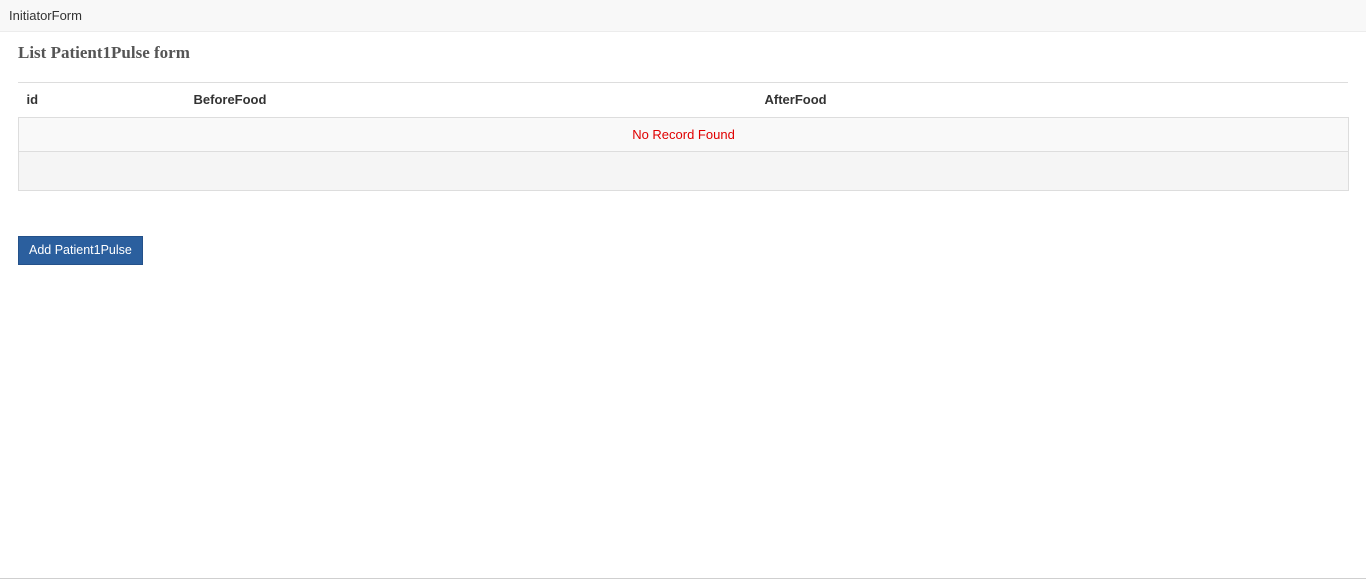  I want to click on table-header-row: id BeforeFood AfterFood, so click(683, 100).